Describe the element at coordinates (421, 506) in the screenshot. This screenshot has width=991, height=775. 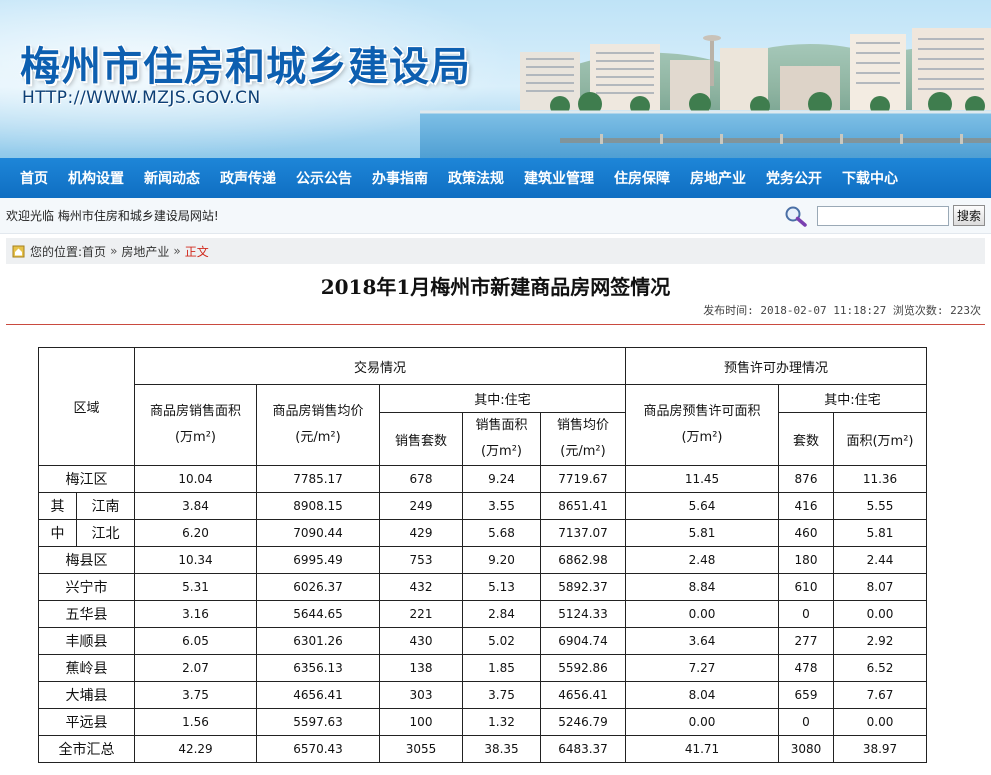
I see `cell-value: 249` at that location.